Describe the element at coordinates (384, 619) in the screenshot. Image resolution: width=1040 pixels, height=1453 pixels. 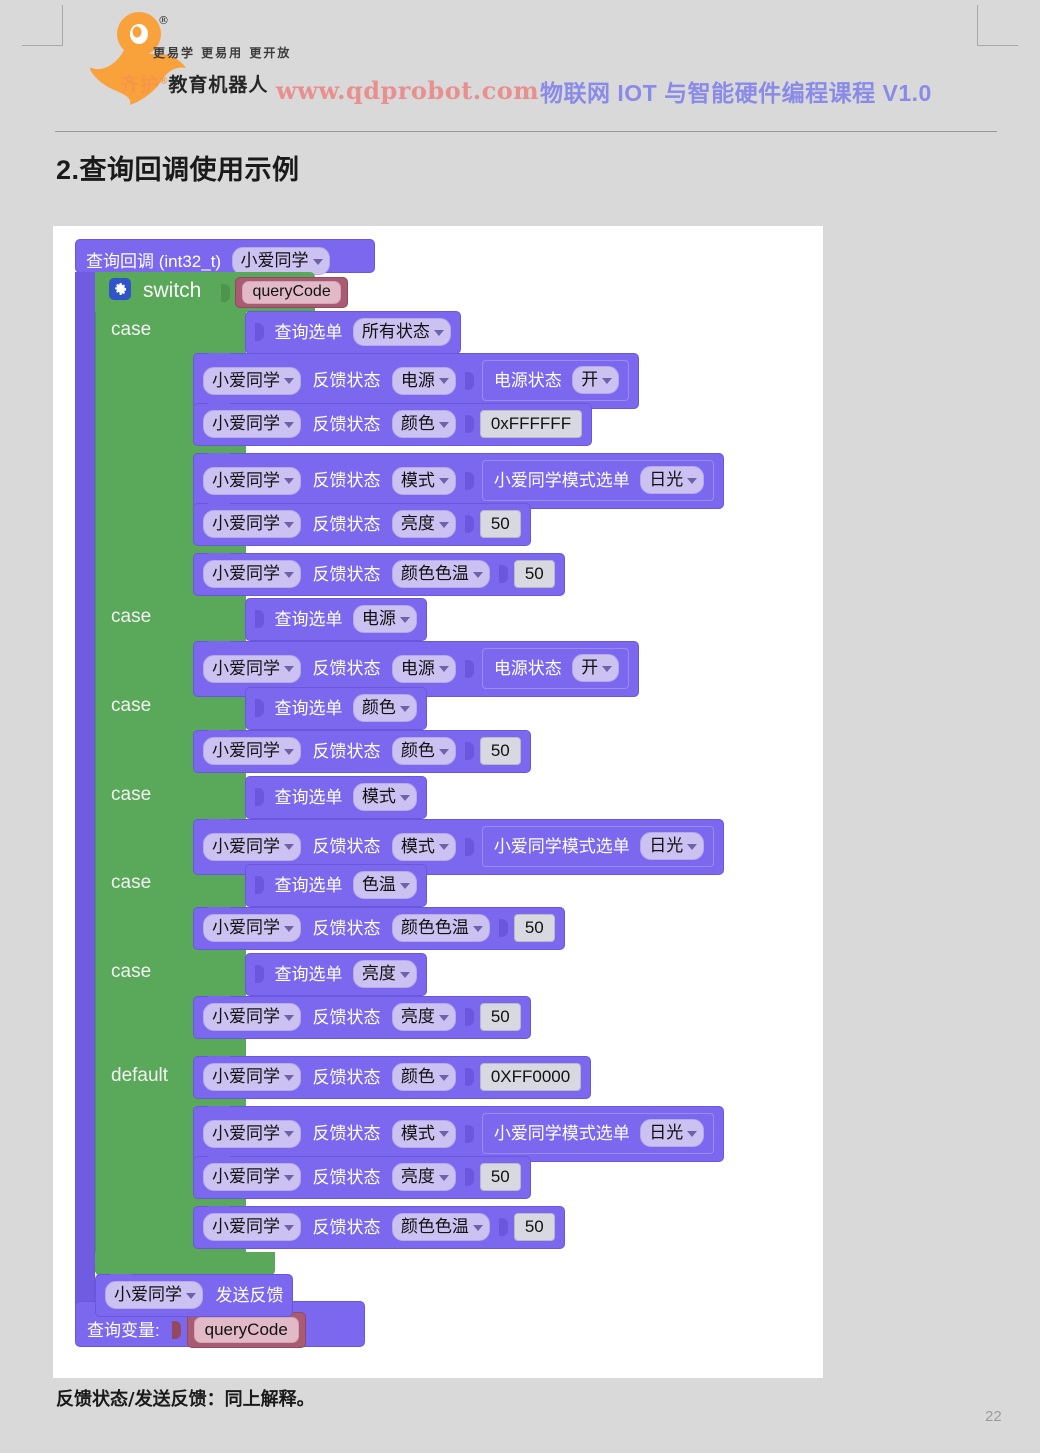
I see `case-selector-dropdown: 电源` at that location.